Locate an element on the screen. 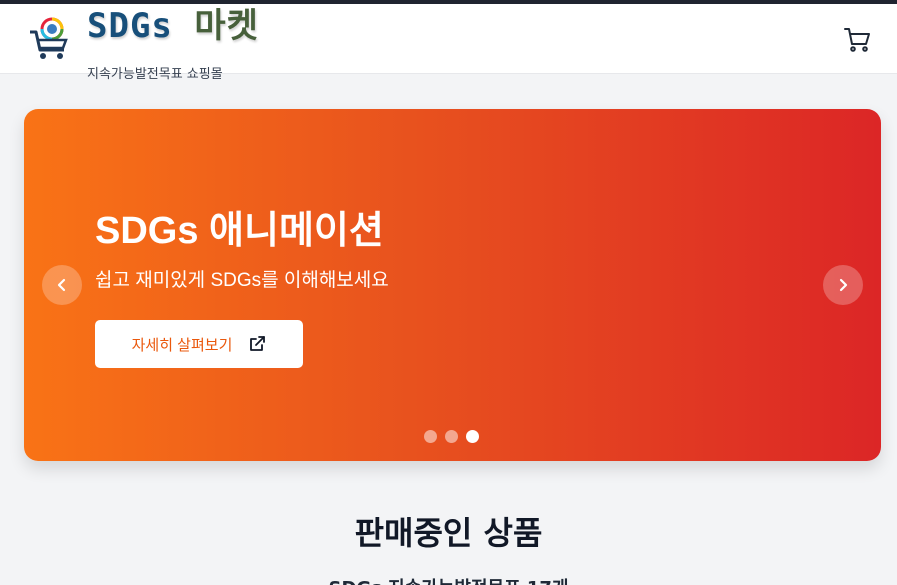  carousel-indicators is located at coordinates (451, 436).